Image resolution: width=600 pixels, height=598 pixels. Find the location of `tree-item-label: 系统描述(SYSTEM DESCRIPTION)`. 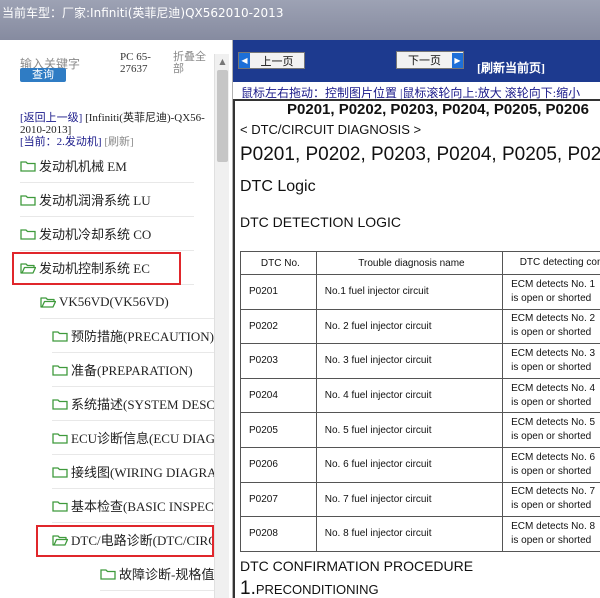

tree-item-label: 系统描述(SYSTEM DESCRIPTION) is located at coordinates (142, 404).